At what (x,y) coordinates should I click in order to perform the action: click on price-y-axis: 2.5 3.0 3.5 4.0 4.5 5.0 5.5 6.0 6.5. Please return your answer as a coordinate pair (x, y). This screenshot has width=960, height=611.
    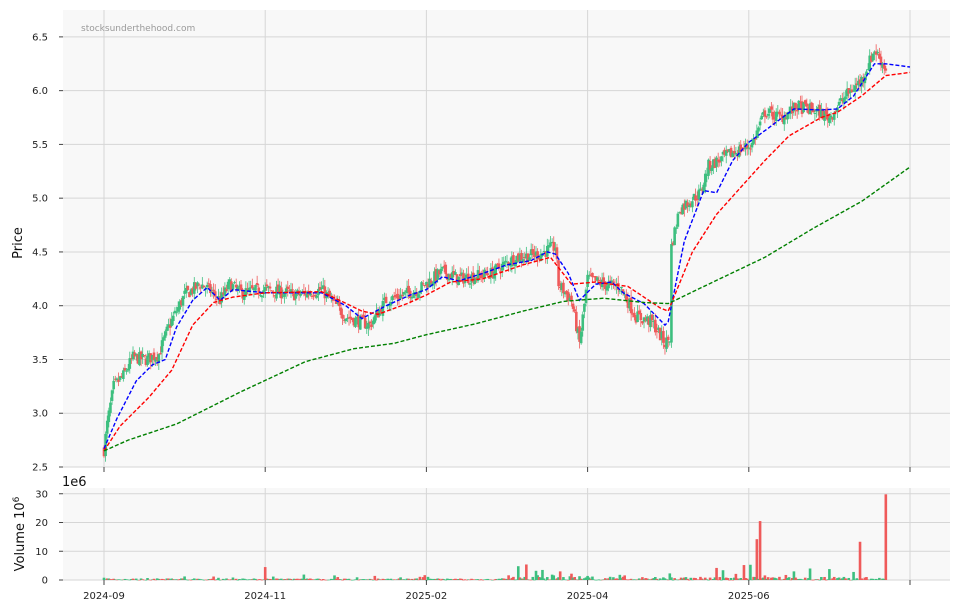
    Looking at the image, I should click on (47, 253).